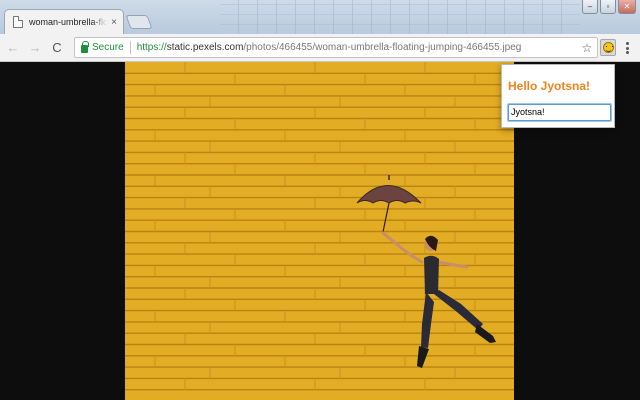  I want to click on forward-button: →, so click(35, 48).